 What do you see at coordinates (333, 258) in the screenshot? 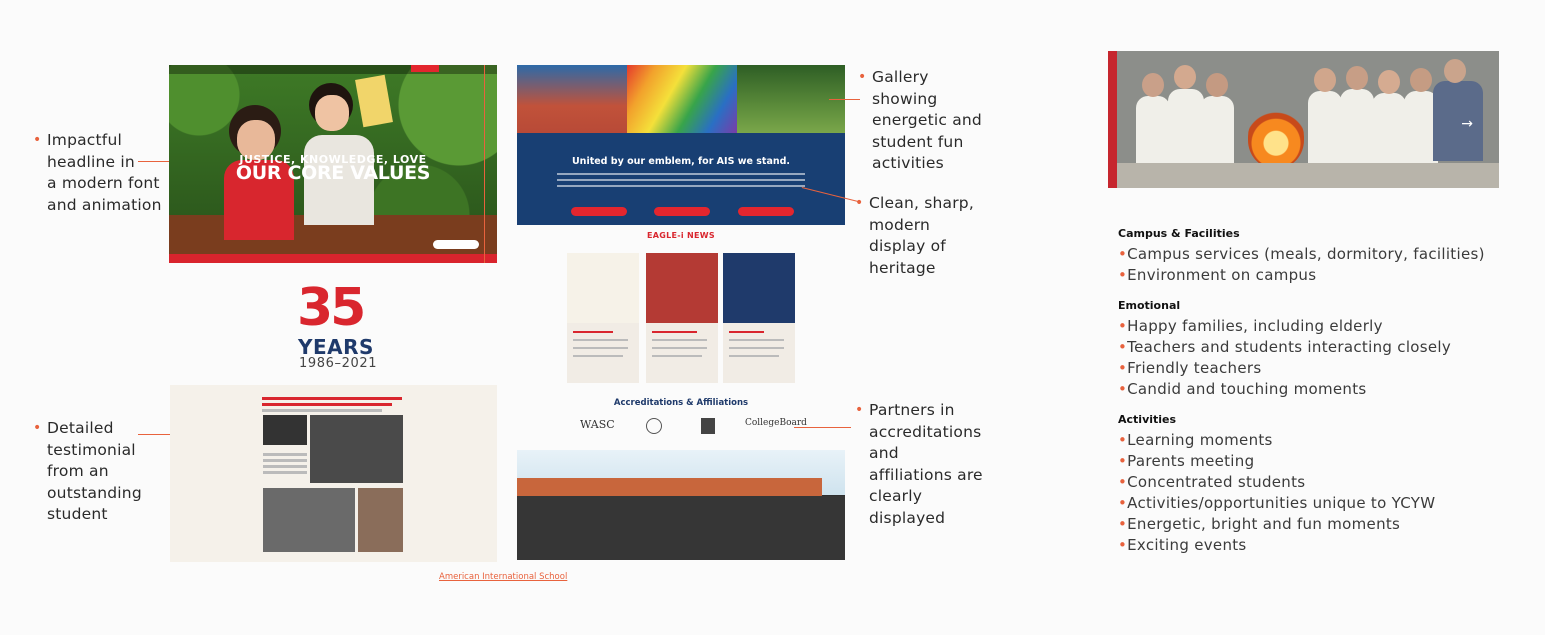
I see `announcement-bar` at bounding box center [333, 258].